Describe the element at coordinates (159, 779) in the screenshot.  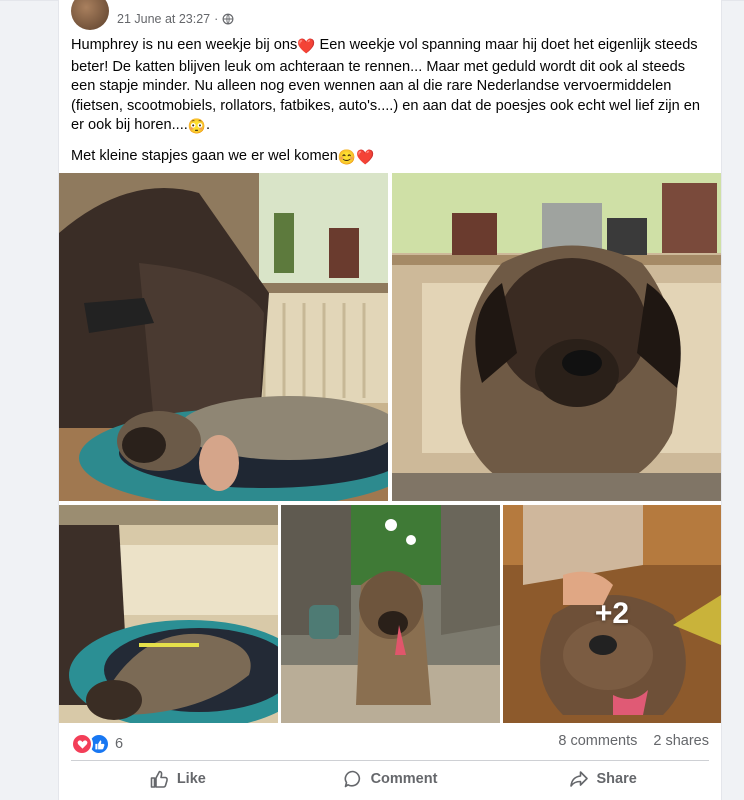
I see `thumbs-up-icon` at that location.